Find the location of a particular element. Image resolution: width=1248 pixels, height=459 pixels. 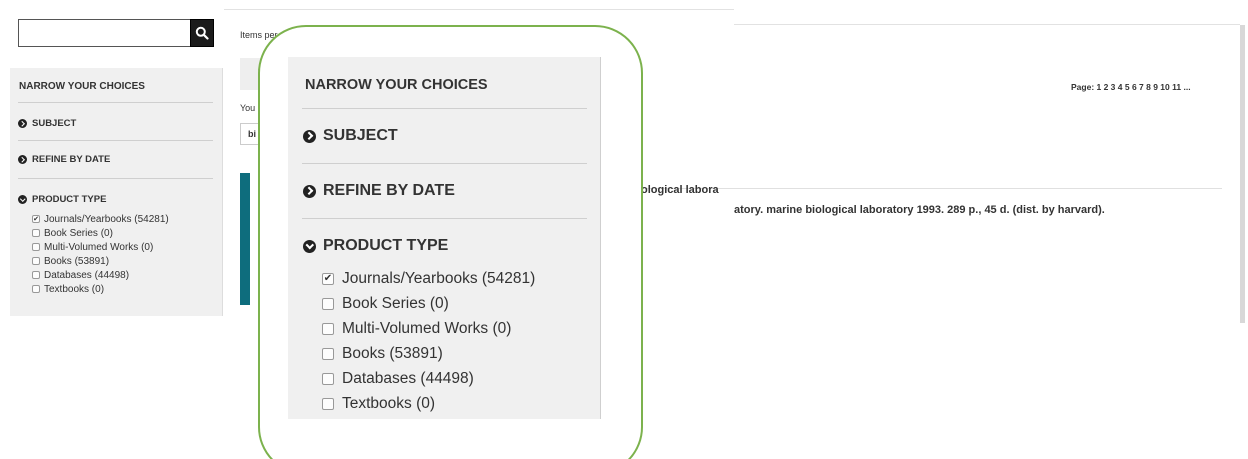

you-searched-label: You is located at coordinates (248, 108).